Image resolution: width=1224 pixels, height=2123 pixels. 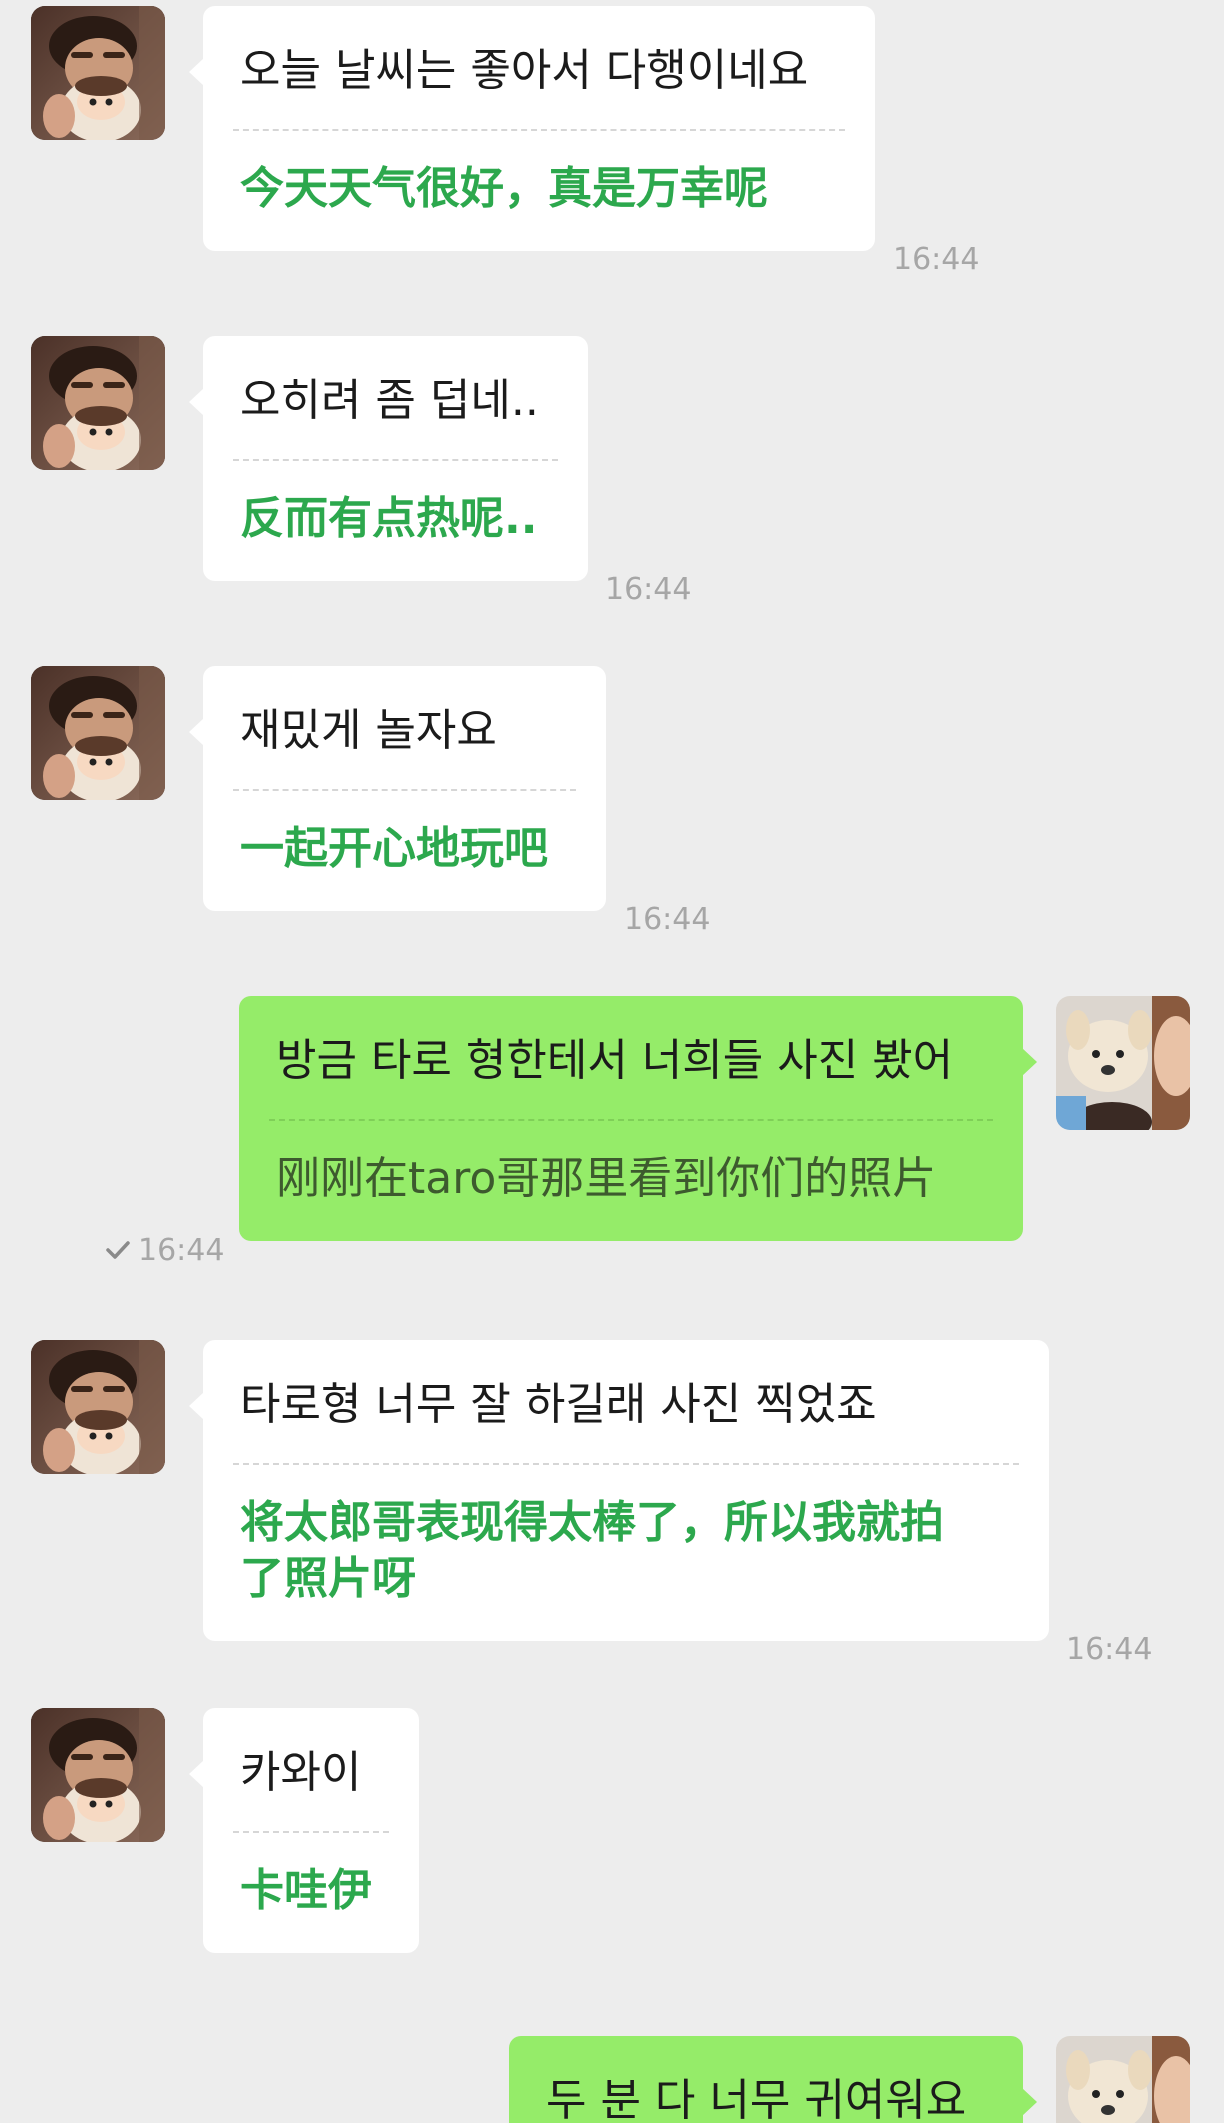 I want to click on message-text: 오히려 좀 덥네.., so click(x=389, y=400).